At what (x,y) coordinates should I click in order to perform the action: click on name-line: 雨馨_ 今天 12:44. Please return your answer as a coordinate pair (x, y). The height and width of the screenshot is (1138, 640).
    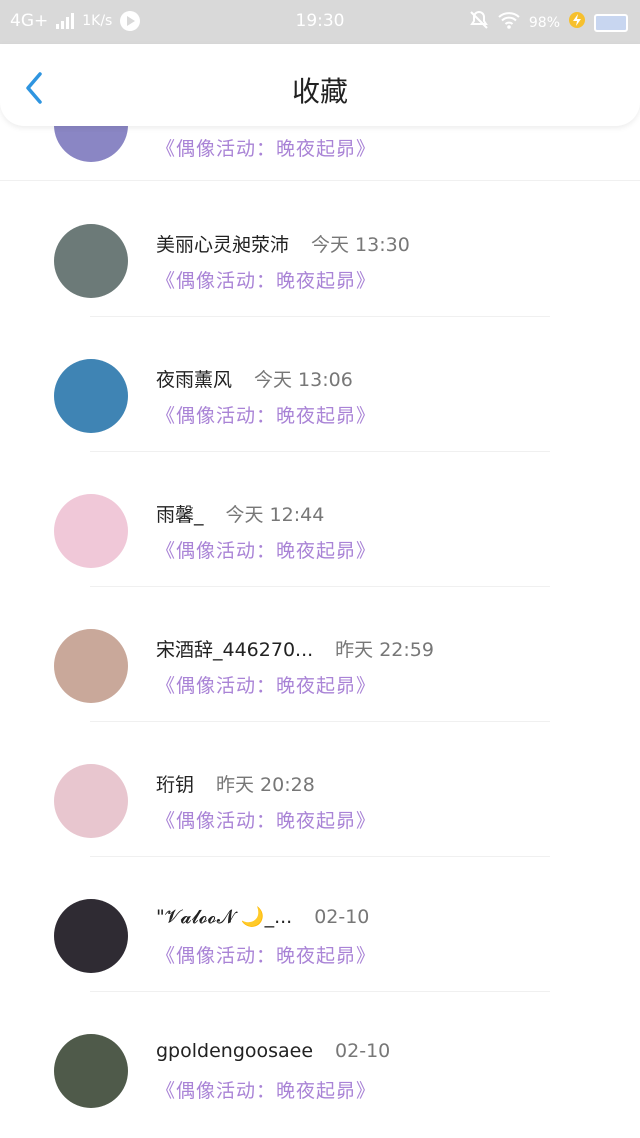
    Looking at the image, I should click on (240, 513).